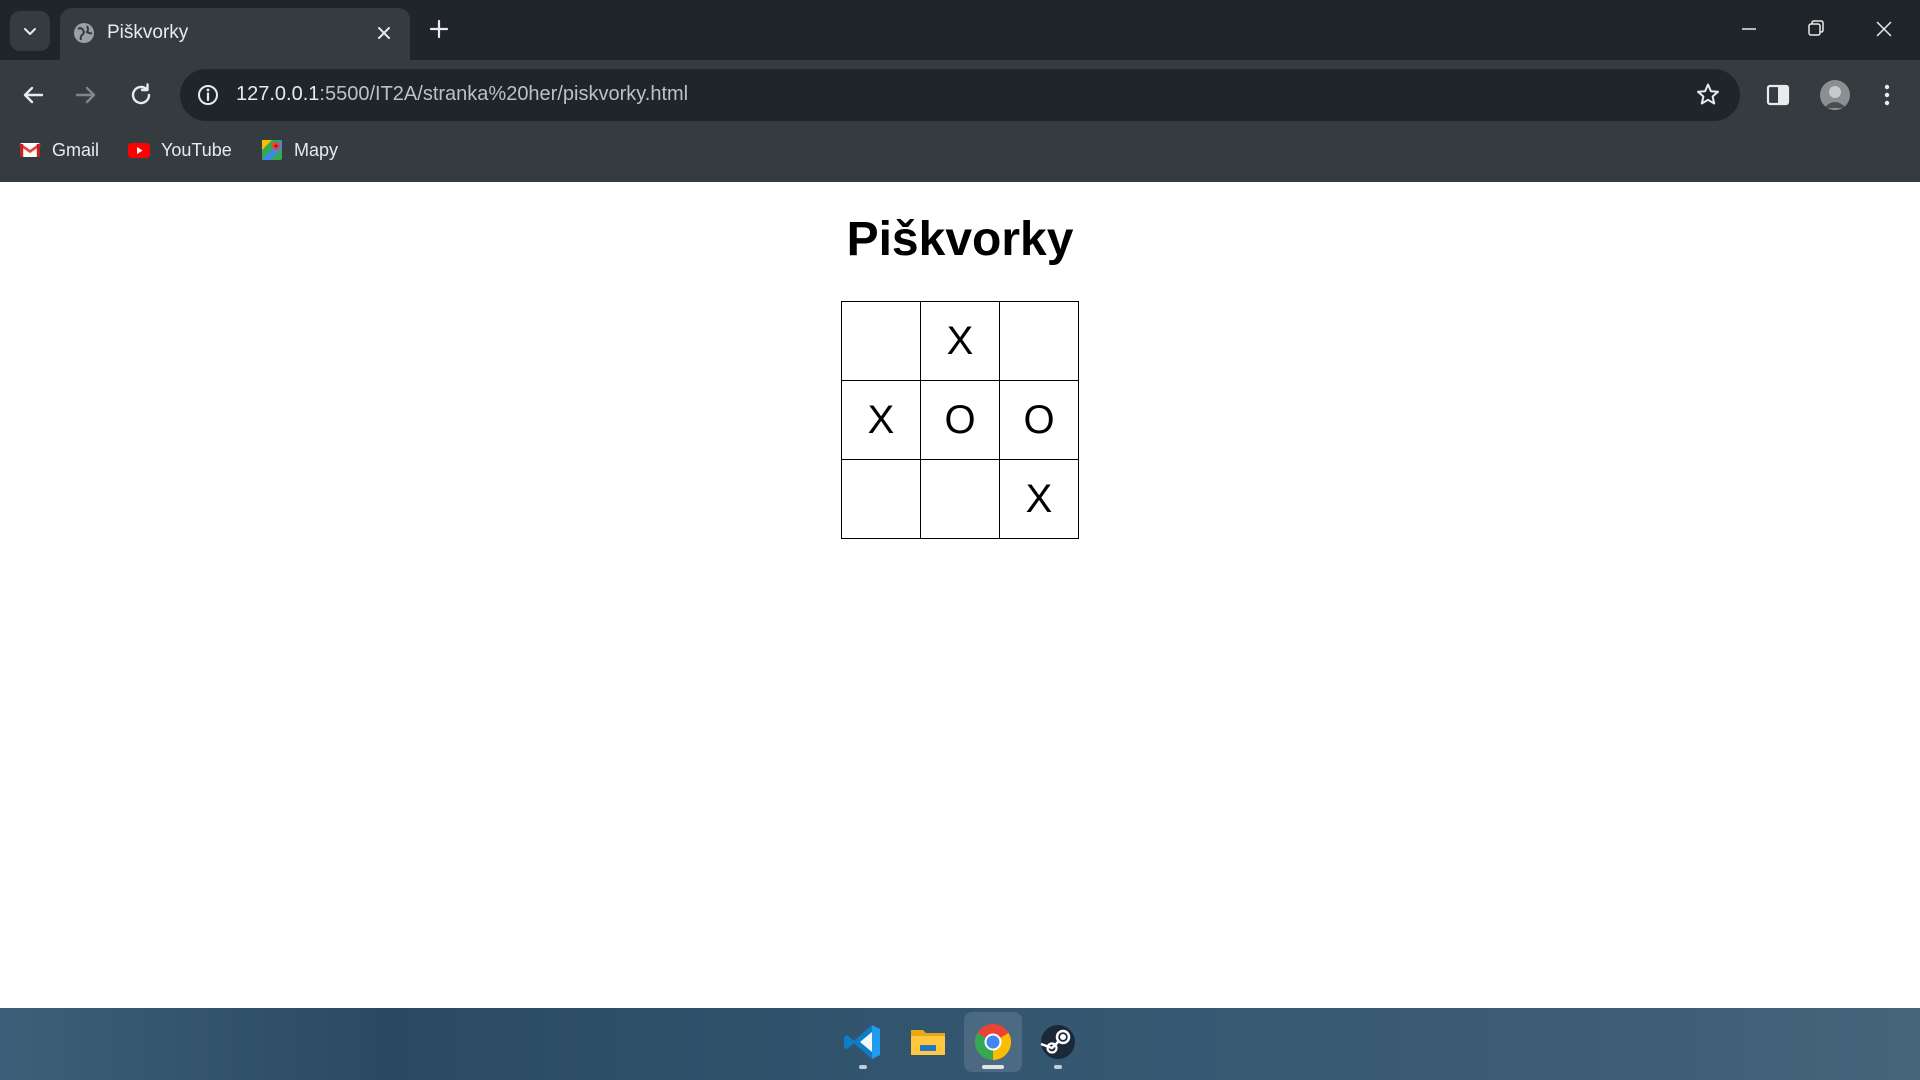  I want to click on chrome-icon, so click(993, 1042).